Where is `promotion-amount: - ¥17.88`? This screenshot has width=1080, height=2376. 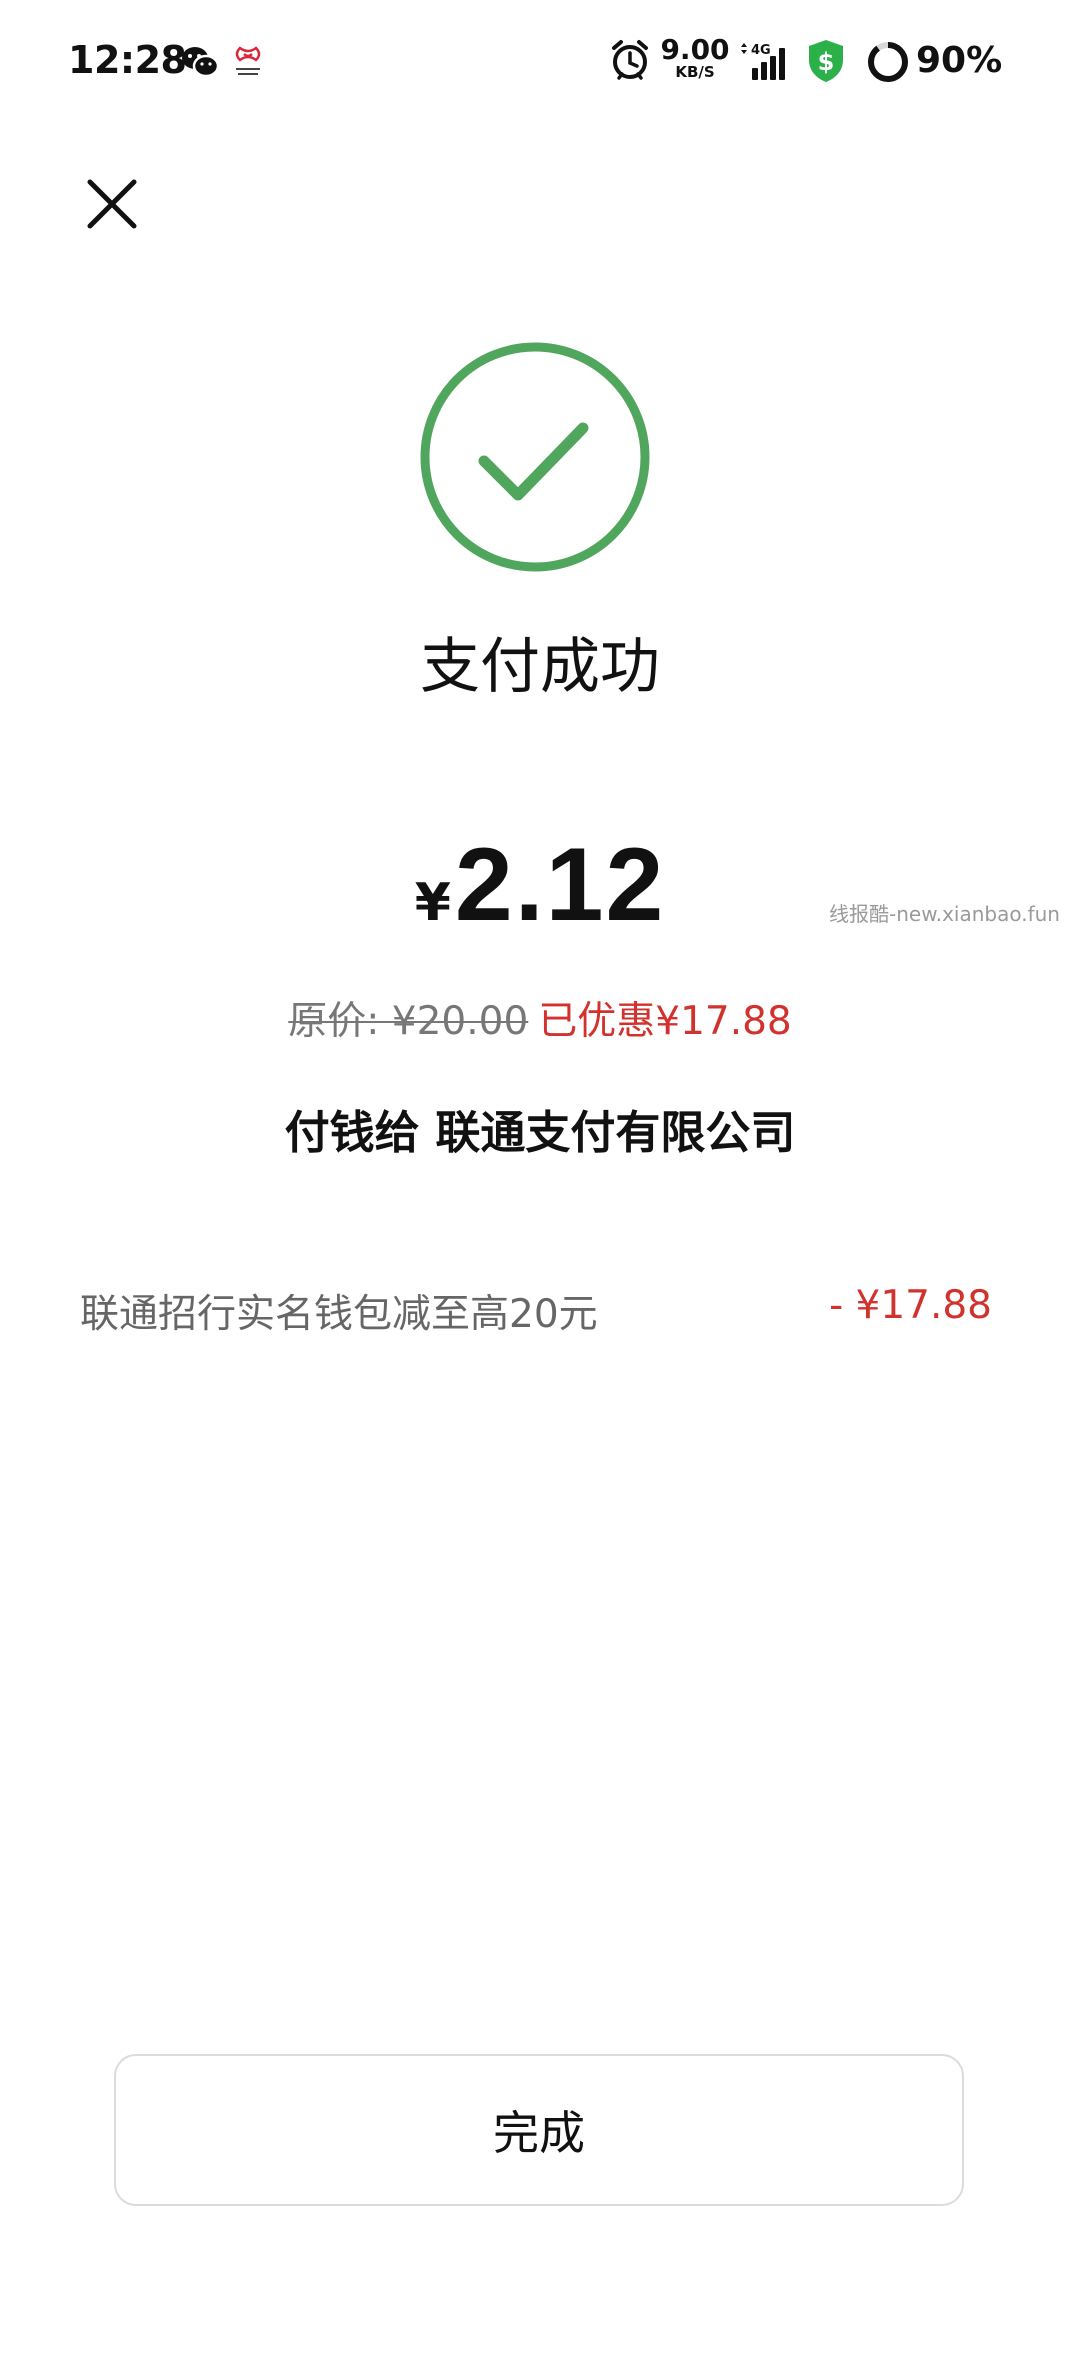
promotion-amount: - ¥17.88 is located at coordinates (910, 1305).